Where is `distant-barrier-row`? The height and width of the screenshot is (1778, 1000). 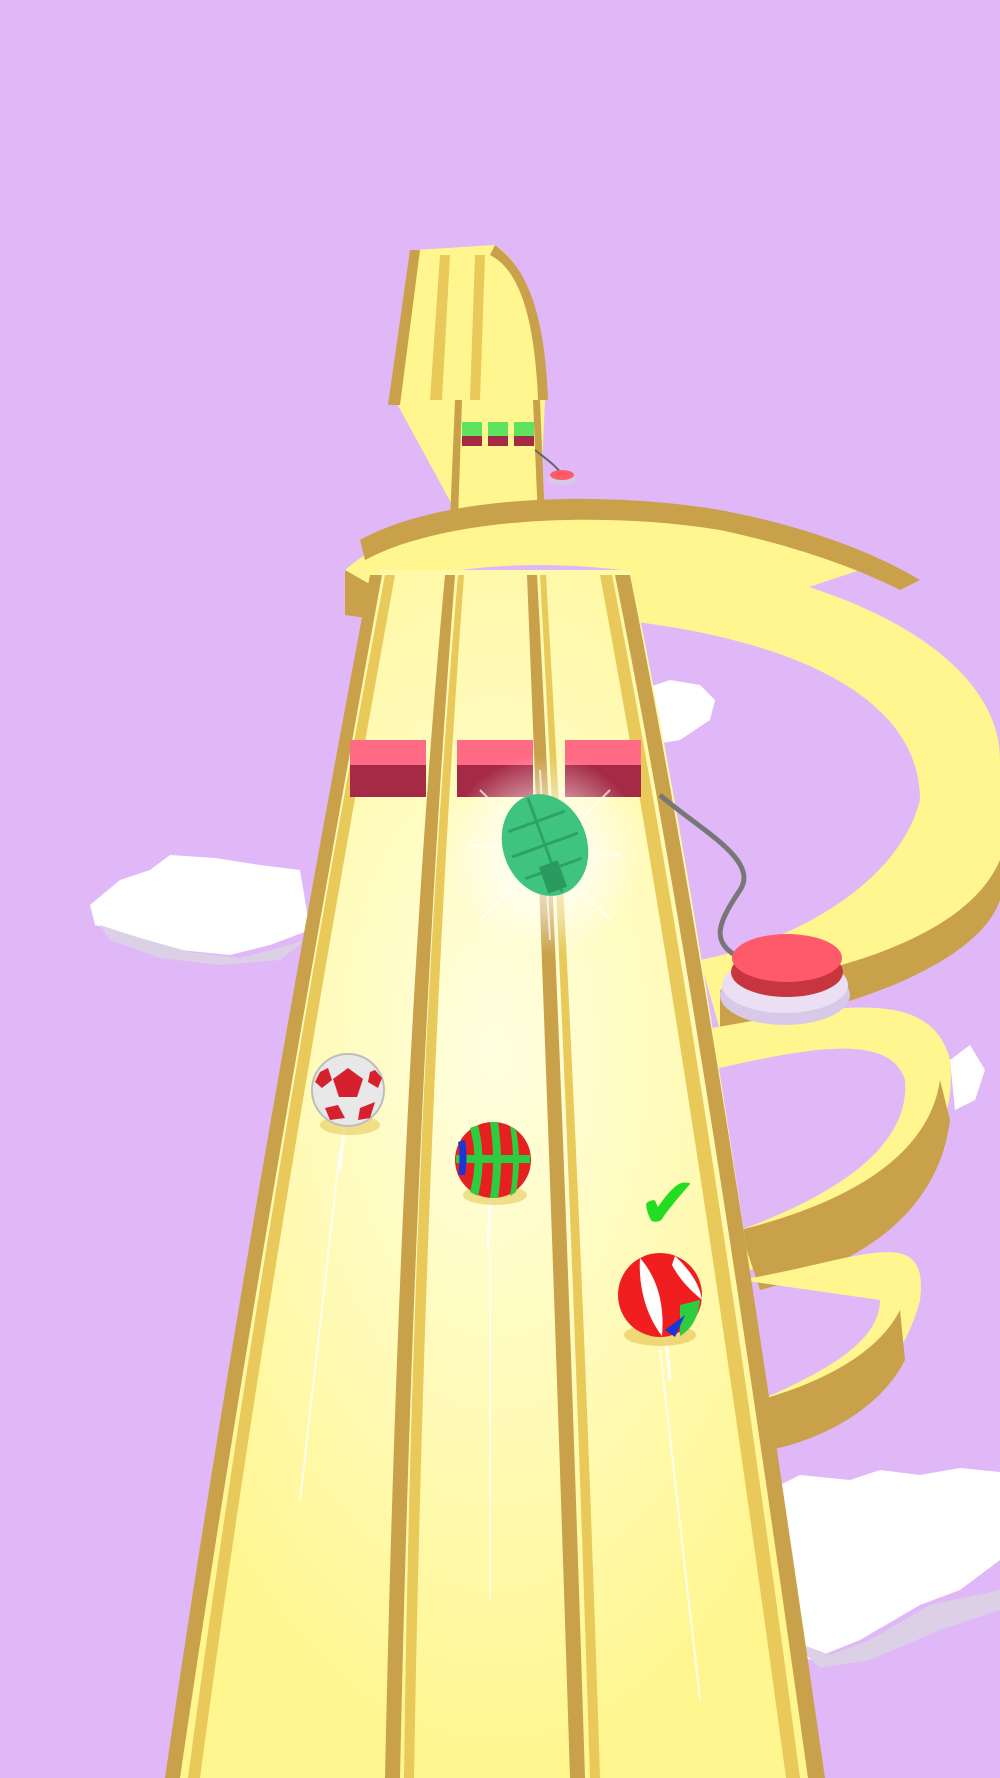
distant-barrier-row is located at coordinates (498, 434).